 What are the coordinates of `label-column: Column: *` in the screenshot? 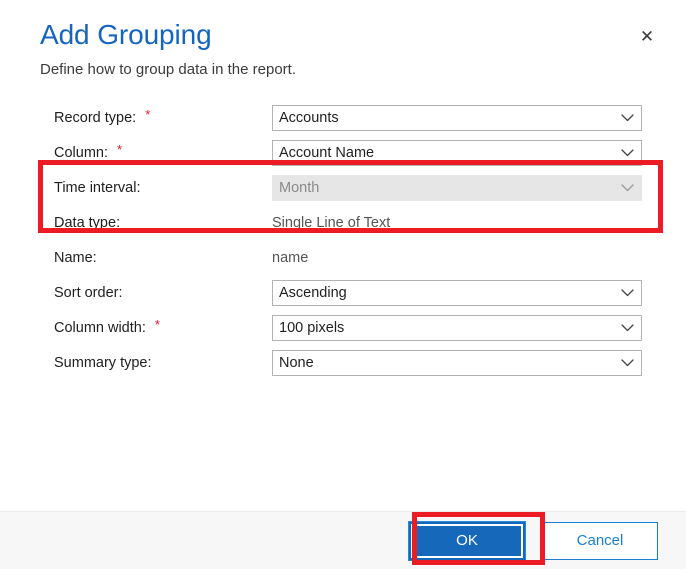 It's located at (163, 151).